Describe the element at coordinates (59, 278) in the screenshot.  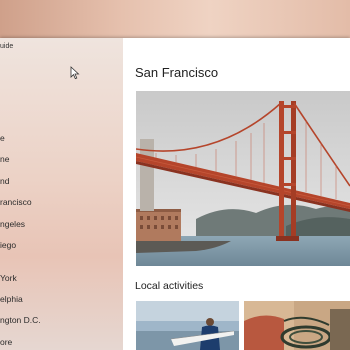
I see `sidebar-item-new-york: York` at that location.